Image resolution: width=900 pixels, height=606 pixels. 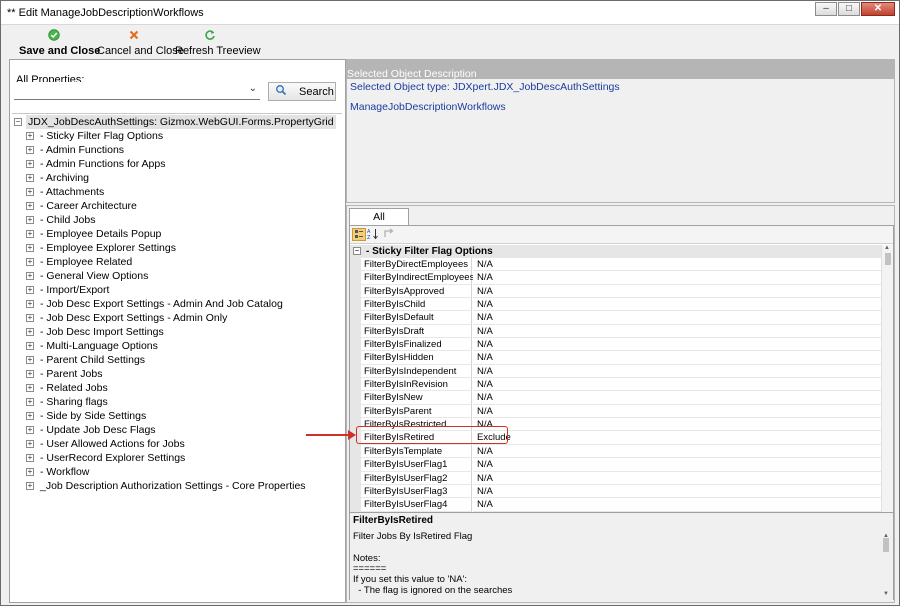 What do you see at coordinates (373, 234) in the screenshot?
I see `alphabetical-sort-icon: AZ` at bounding box center [373, 234].